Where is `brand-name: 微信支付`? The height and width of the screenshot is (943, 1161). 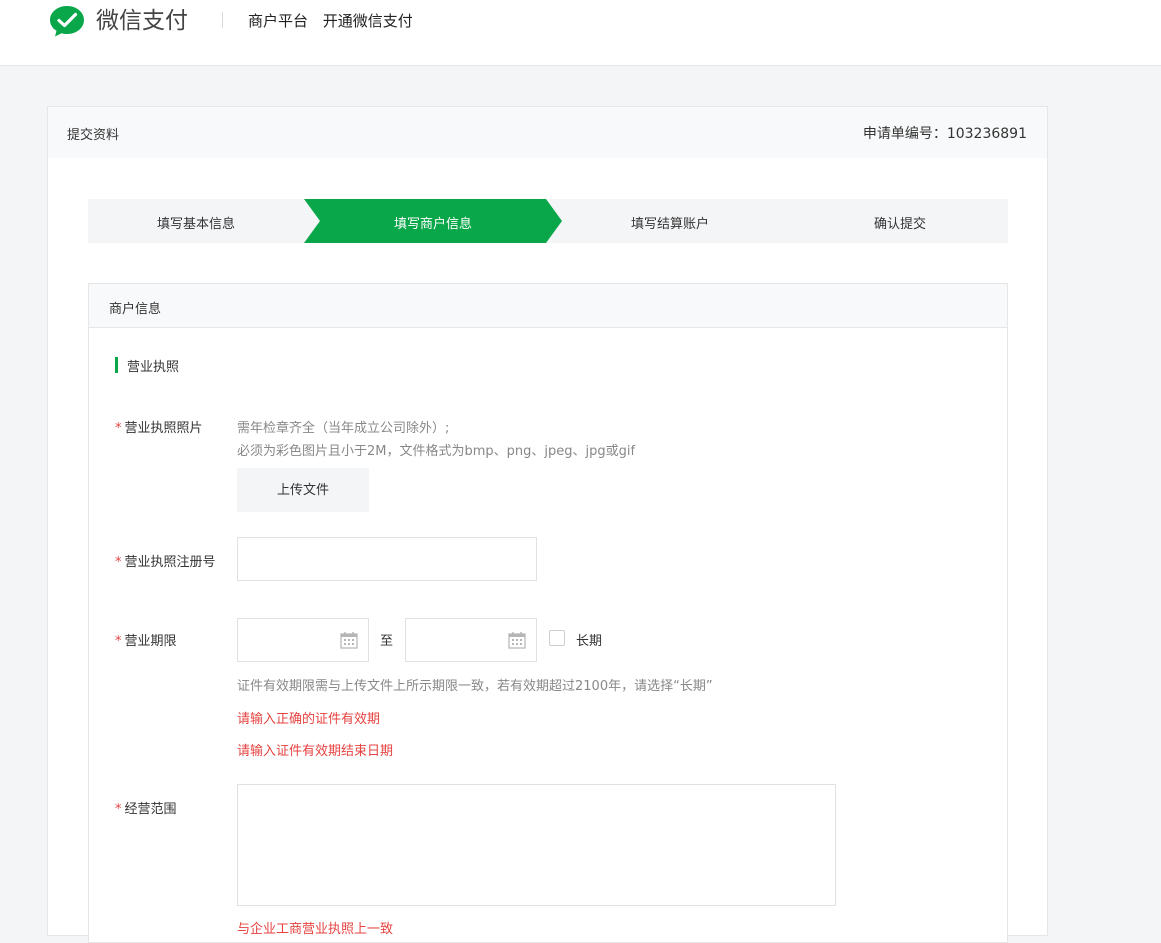 brand-name: 微信支付 is located at coordinates (142, 21).